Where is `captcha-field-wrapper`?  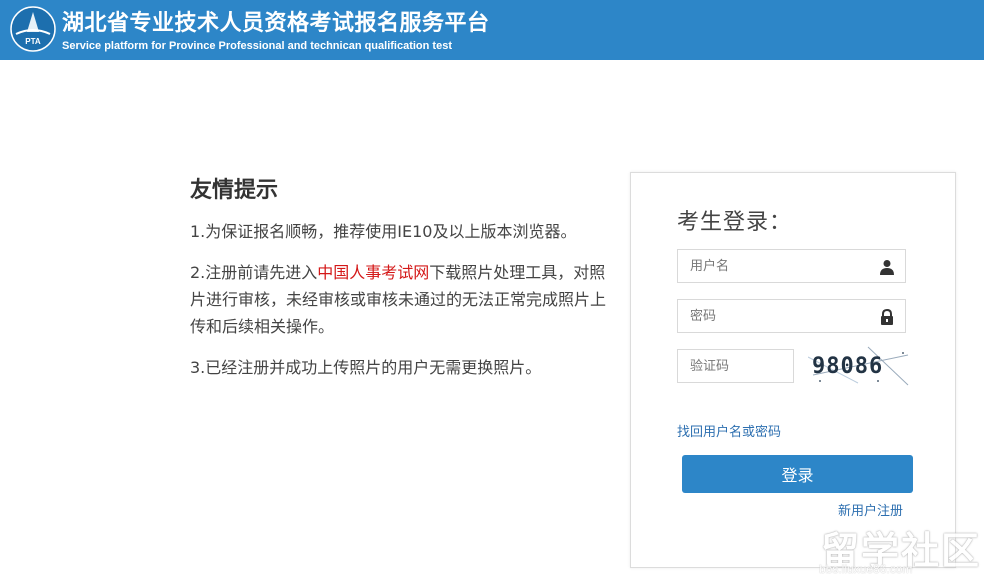 captcha-field-wrapper is located at coordinates (735, 366).